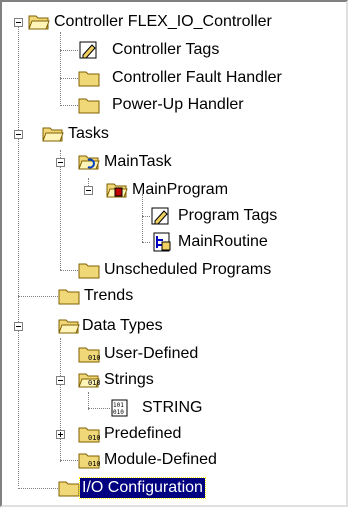 This screenshot has height=507, width=348. I want to click on tree-node-fault-handler: Controller Fault Handler, so click(162, 79).